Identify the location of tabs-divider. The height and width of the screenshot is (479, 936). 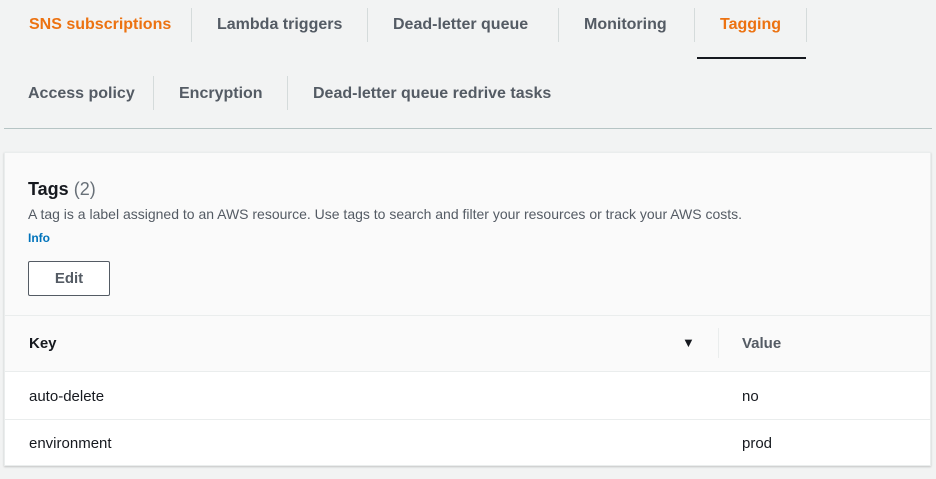
(468, 128).